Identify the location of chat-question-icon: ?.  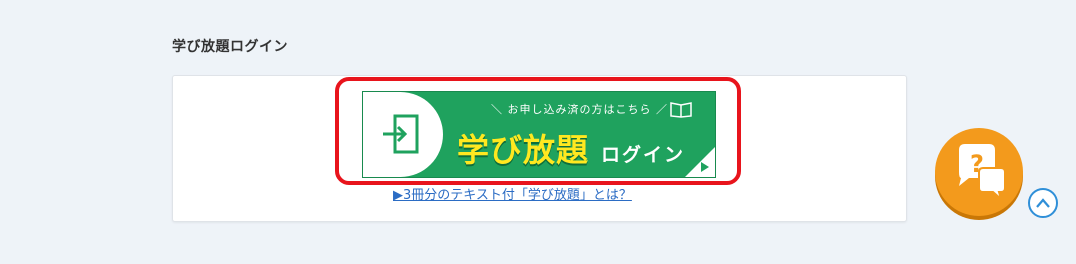
(982, 173).